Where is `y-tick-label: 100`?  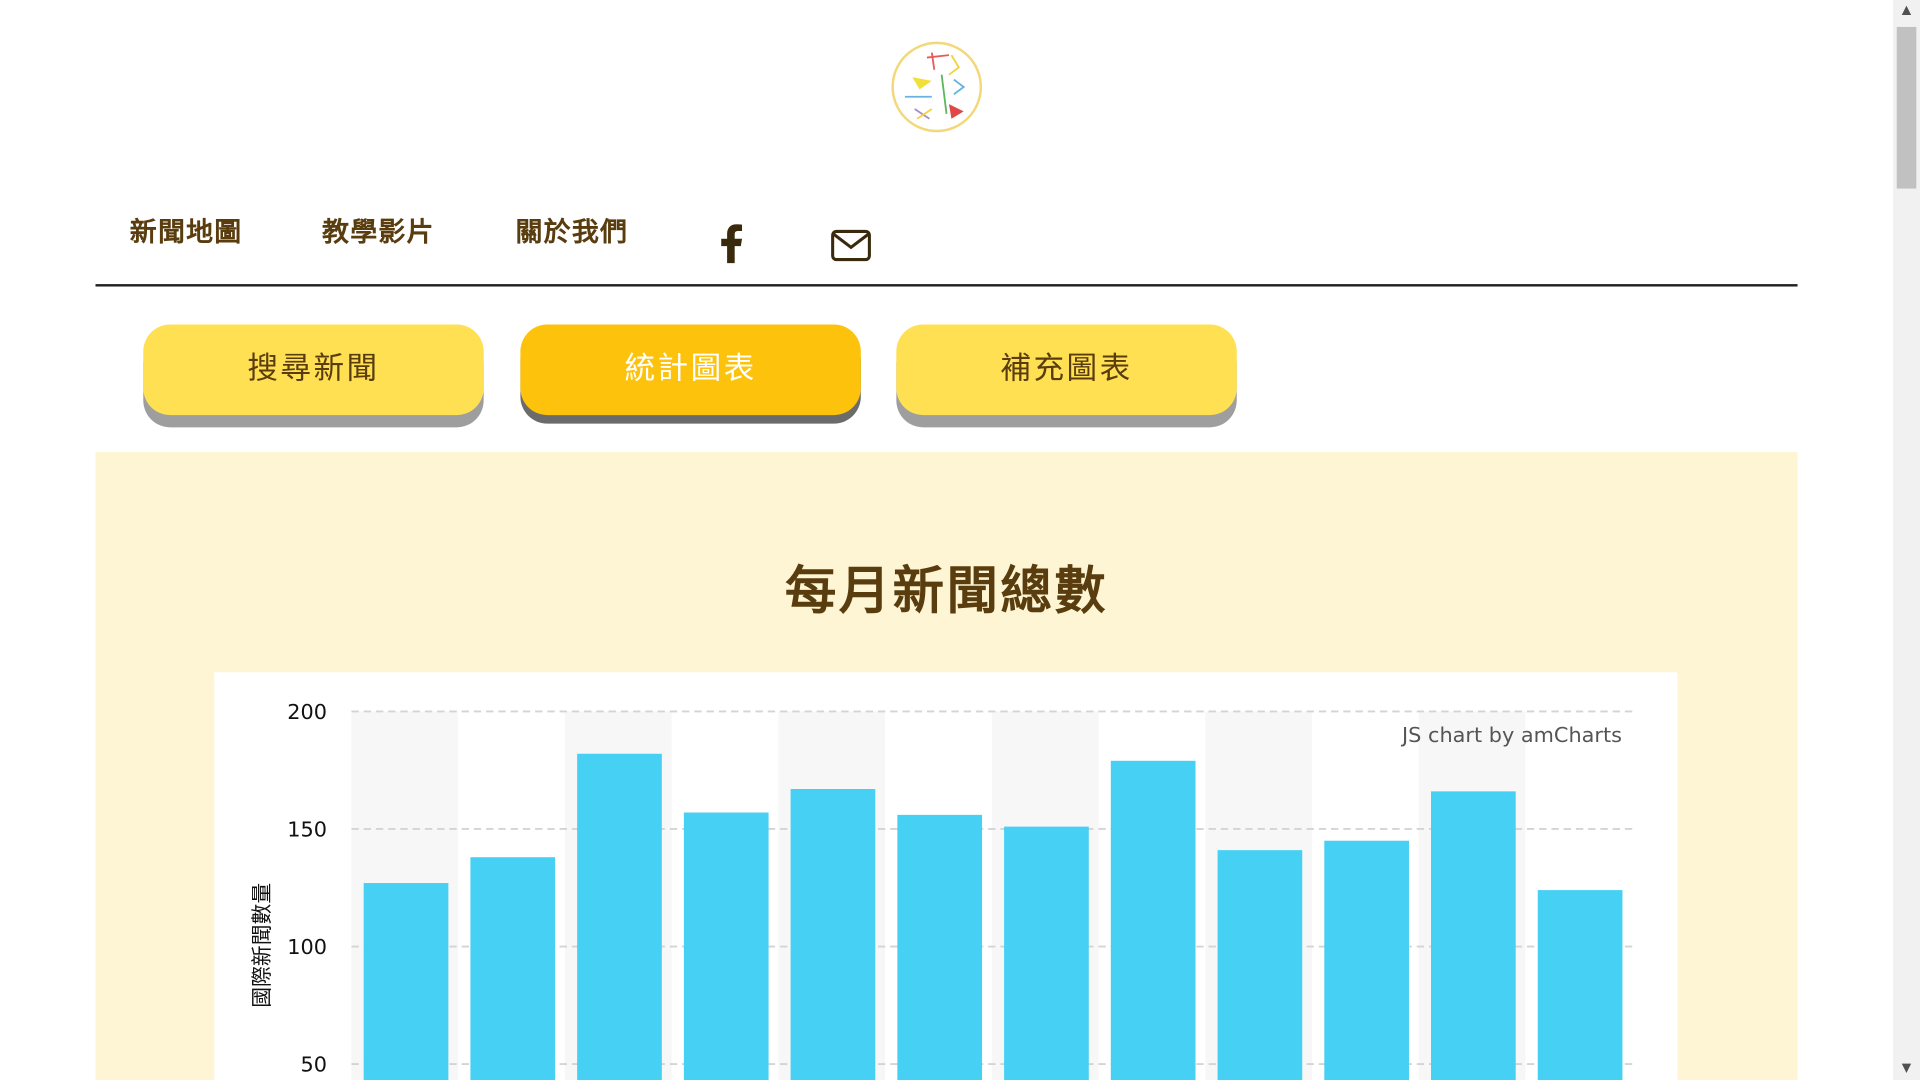
y-tick-label: 100 is located at coordinates (307, 947).